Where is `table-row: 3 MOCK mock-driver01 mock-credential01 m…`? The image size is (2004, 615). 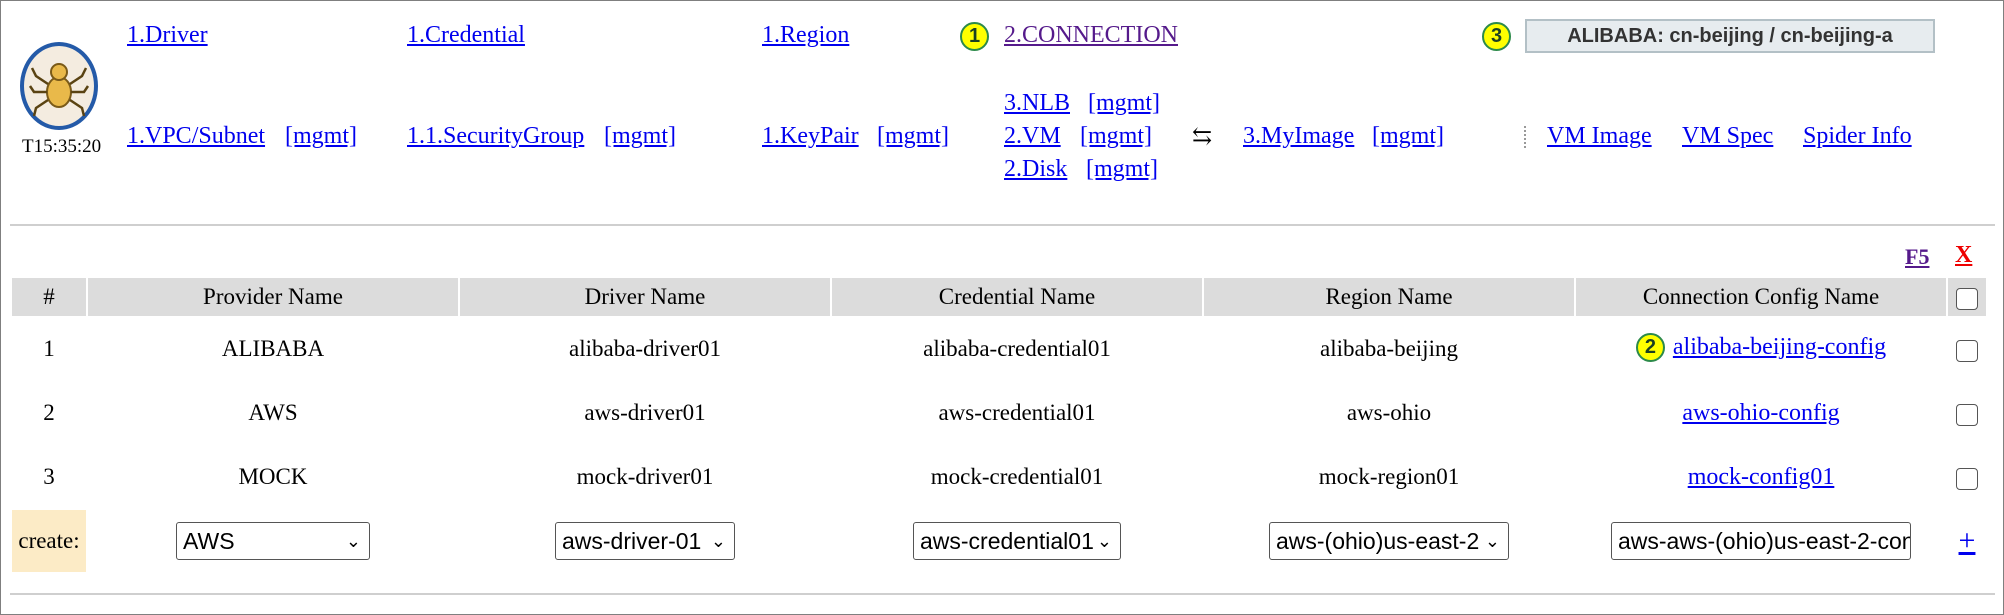
table-row: 3 MOCK mock-driver01 mock-credential01 m… is located at coordinates (999, 477).